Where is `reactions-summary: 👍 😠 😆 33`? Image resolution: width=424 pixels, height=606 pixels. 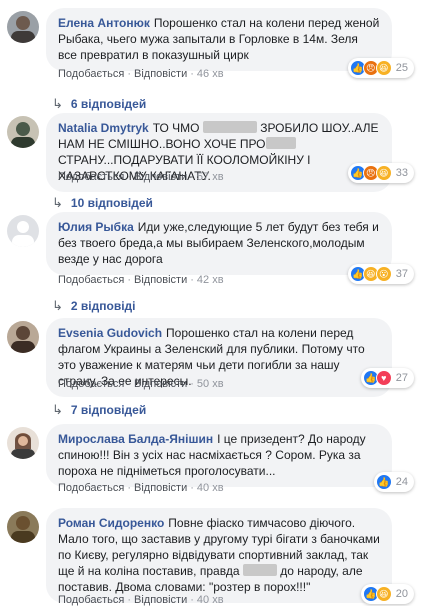 reactions-summary: 👍 😠 😆 33 is located at coordinates (380, 173).